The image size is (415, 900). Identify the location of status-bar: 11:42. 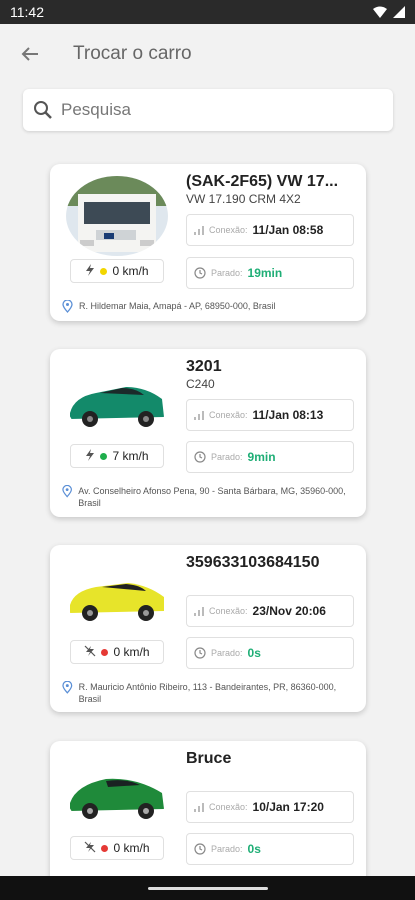
(207, 12).